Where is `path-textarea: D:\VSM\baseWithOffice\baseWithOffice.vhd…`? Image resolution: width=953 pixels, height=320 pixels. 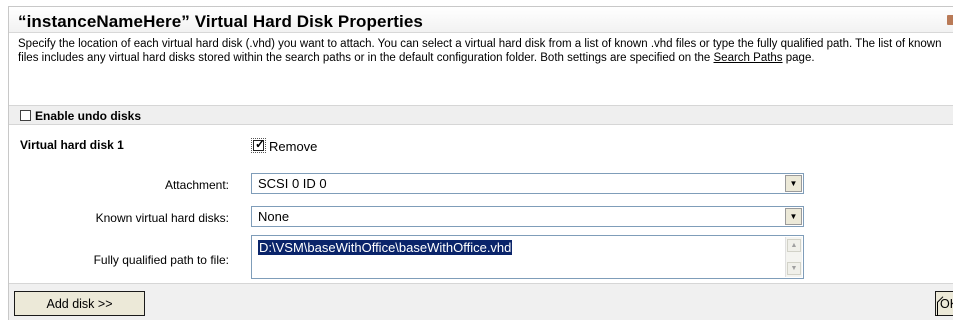
path-textarea: D:\VSM\baseWithOffice\baseWithOffice.vhd… is located at coordinates (527, 257).